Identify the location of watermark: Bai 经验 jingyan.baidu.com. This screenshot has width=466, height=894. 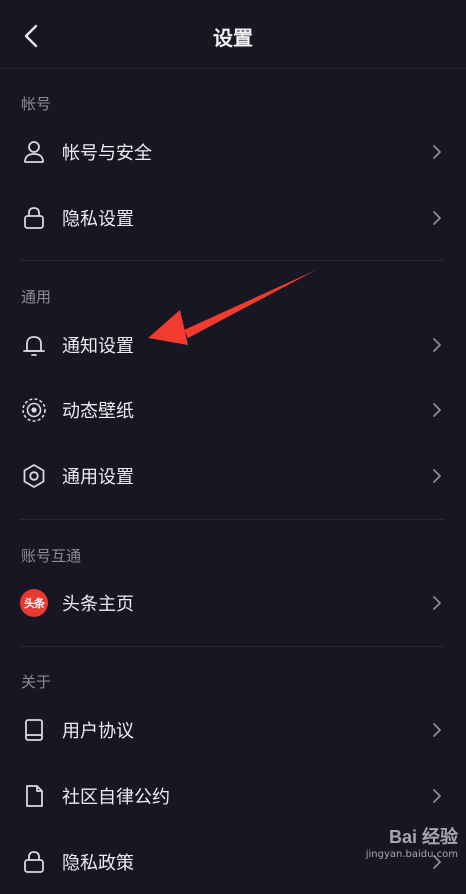
(412, 841).